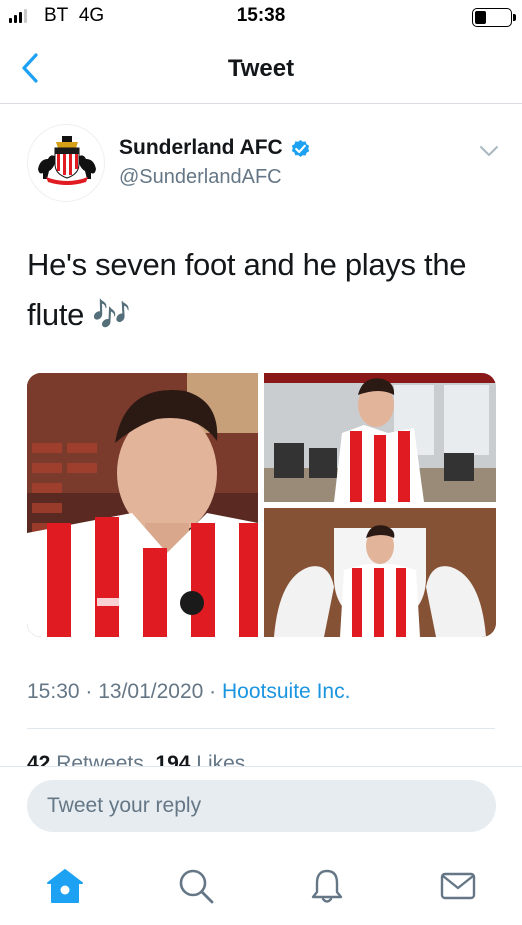 This screenshot has height=925, width=522. I want to click on club-crest-icon, so click(67, 160).